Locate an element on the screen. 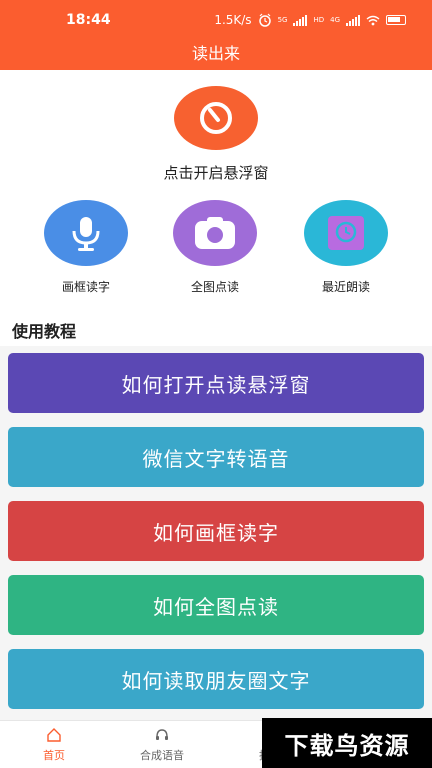  microphone-icon is located at coordinates (86, 234).